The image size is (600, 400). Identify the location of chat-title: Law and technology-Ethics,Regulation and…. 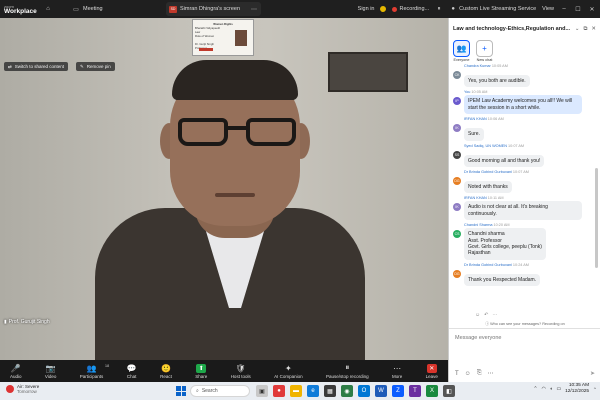
(512, 29).